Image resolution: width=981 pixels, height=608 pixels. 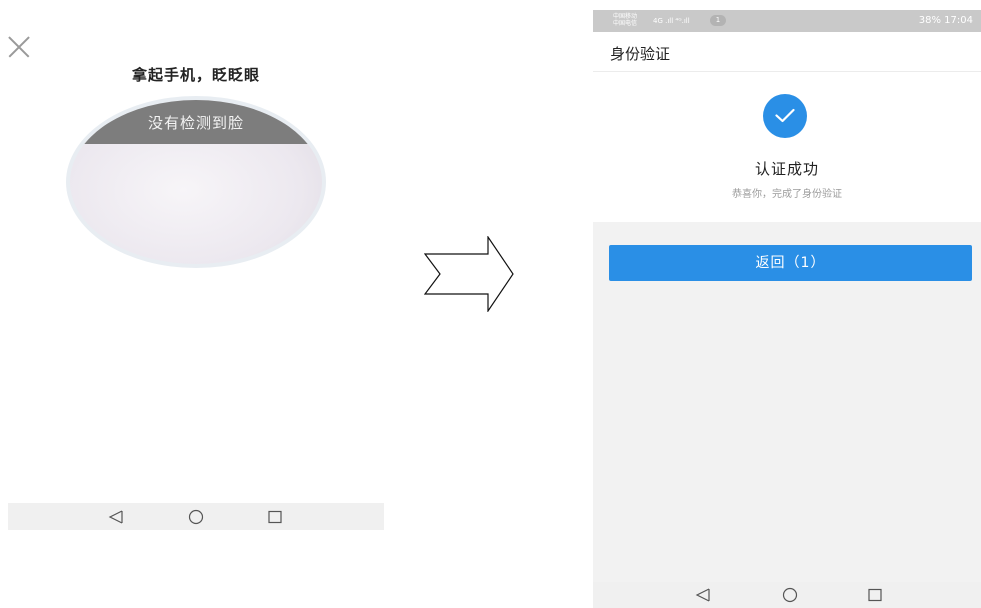 What do you see at coordinates (625, 23) in the screenshot?
I see `carrier-2: 中国电信` at bounding box center [625, 23].